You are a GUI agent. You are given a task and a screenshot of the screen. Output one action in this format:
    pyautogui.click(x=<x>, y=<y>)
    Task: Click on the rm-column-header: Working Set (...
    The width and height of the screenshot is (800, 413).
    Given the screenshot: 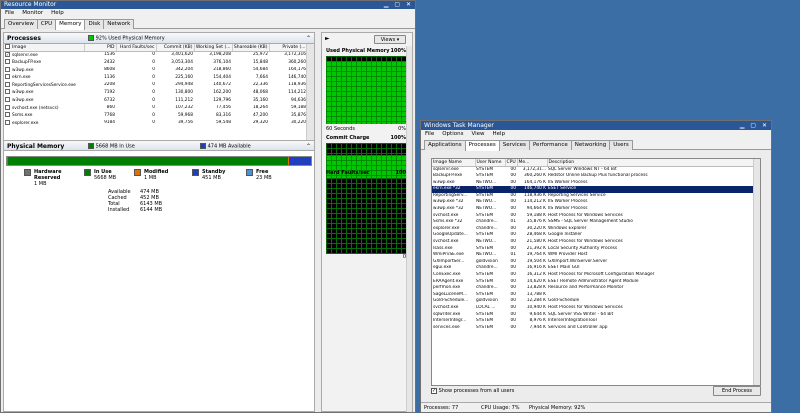 What is the action you would take?
    pyautogui.click(x=213, y=48)
    